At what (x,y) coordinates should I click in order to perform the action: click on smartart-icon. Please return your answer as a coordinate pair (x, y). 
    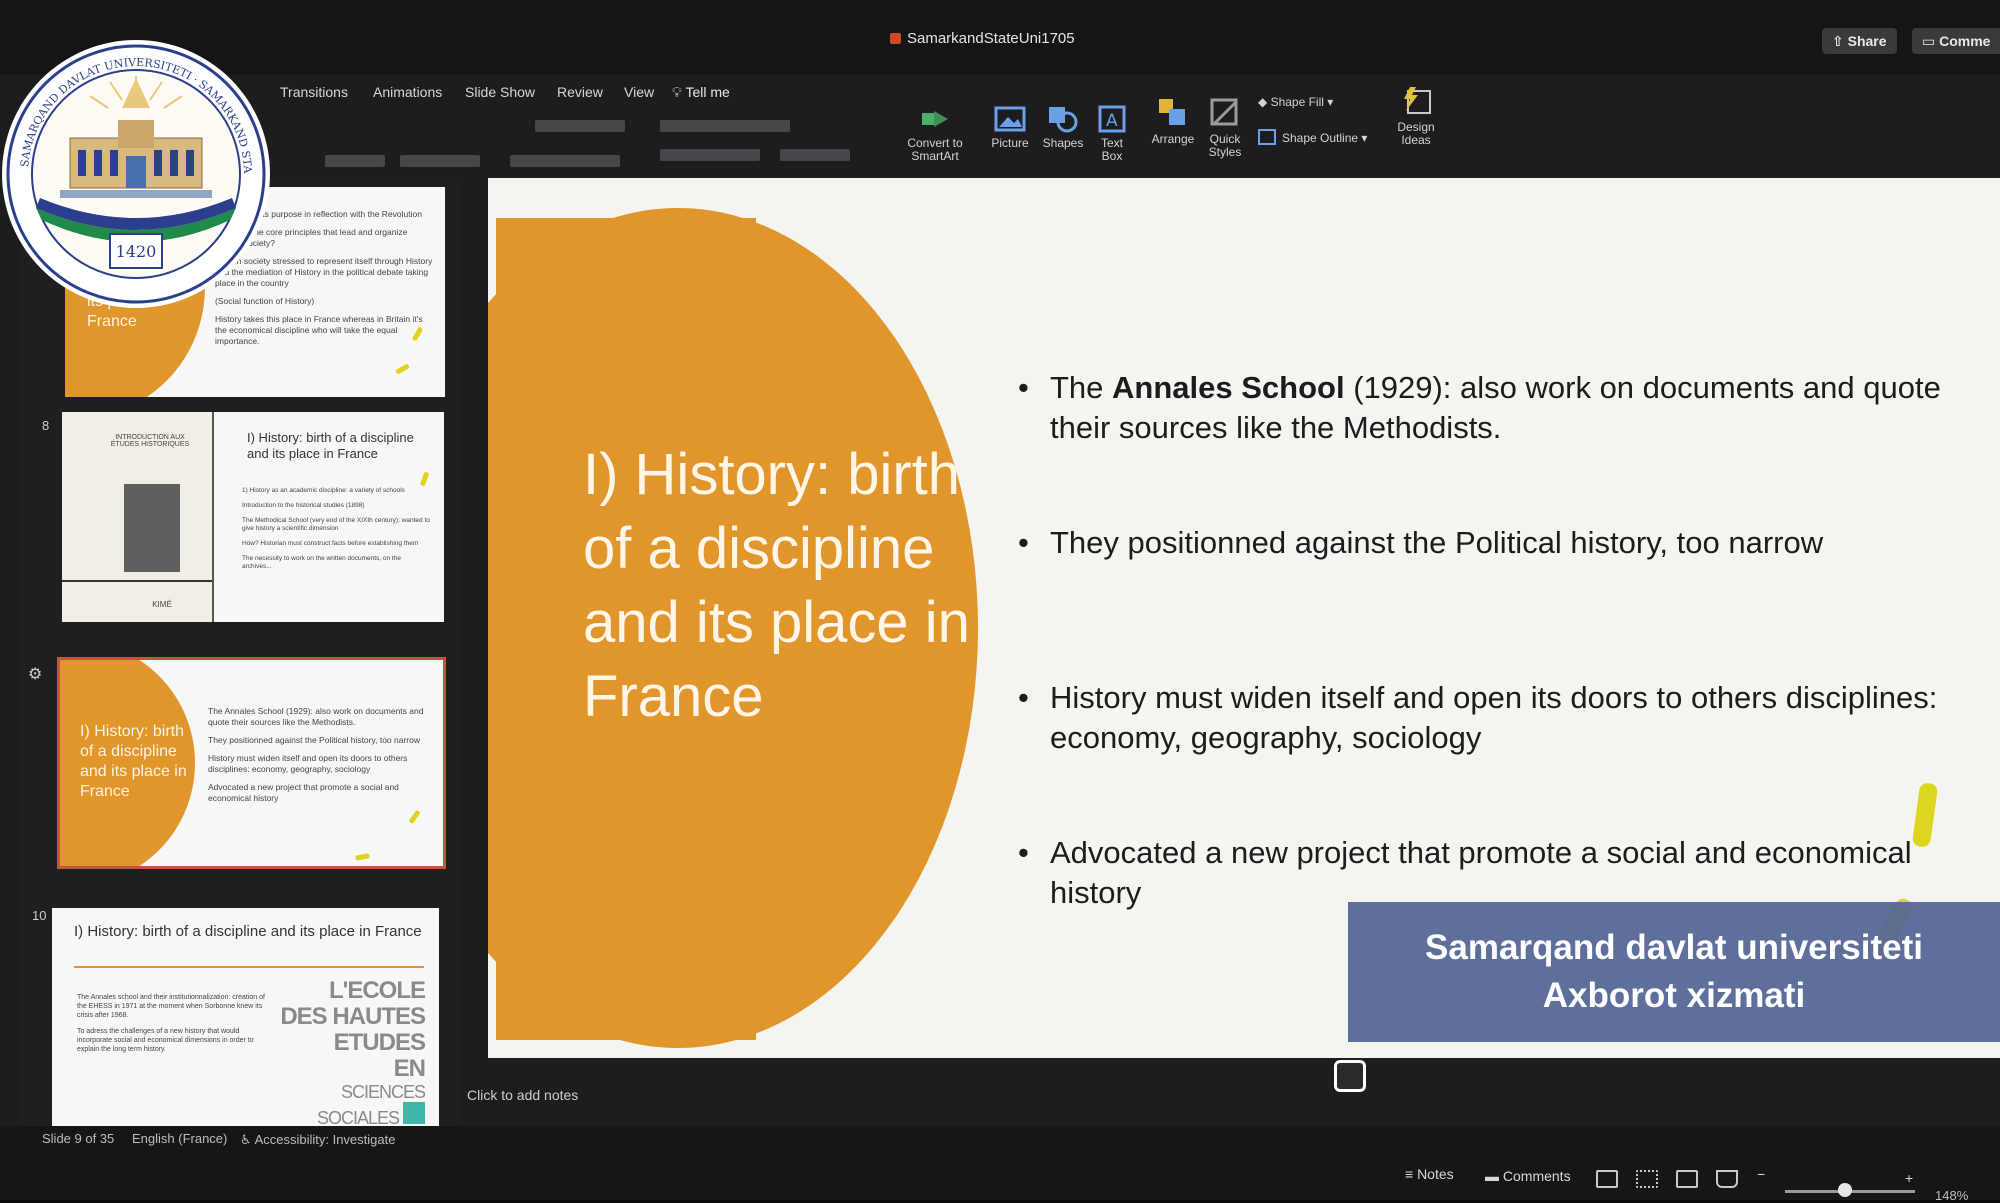
    Looking at the image, I should click on (935, 119).